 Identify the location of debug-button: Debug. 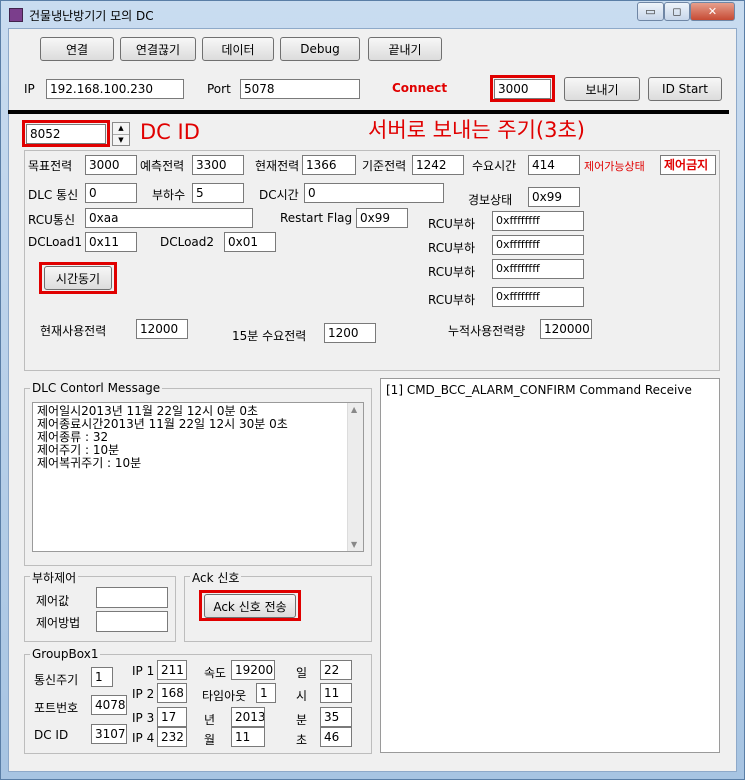
(320, 49).